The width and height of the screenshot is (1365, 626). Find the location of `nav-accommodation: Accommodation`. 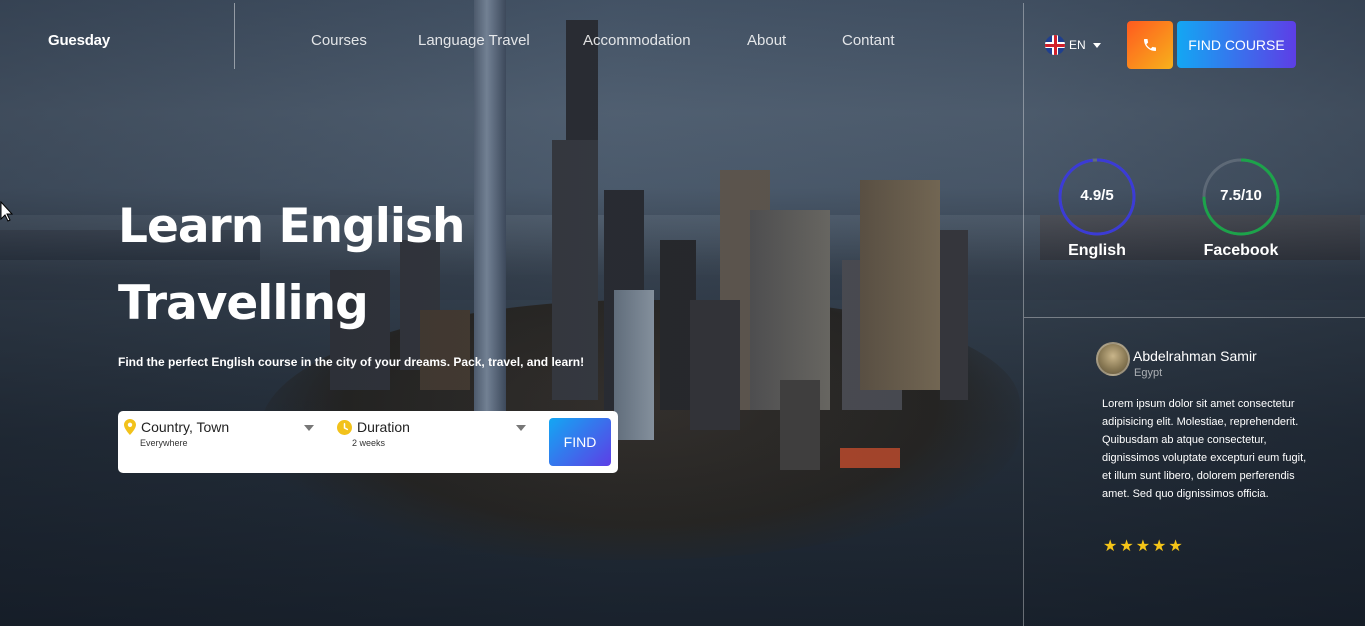

nav-accommodation: Accommodation is located at coordinates (637, 40).